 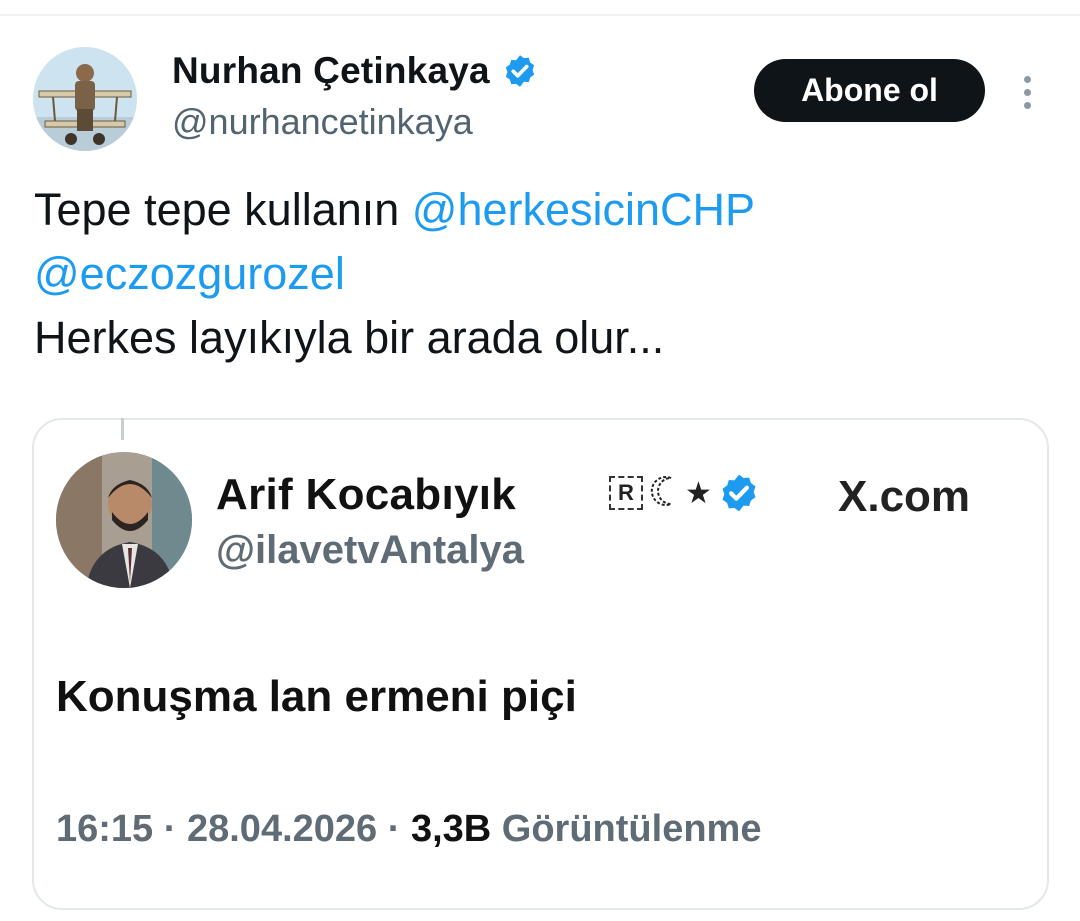 I want to click on tweet-text-prefix: Tepe tepe kullanın, so click(x=223, y=209).